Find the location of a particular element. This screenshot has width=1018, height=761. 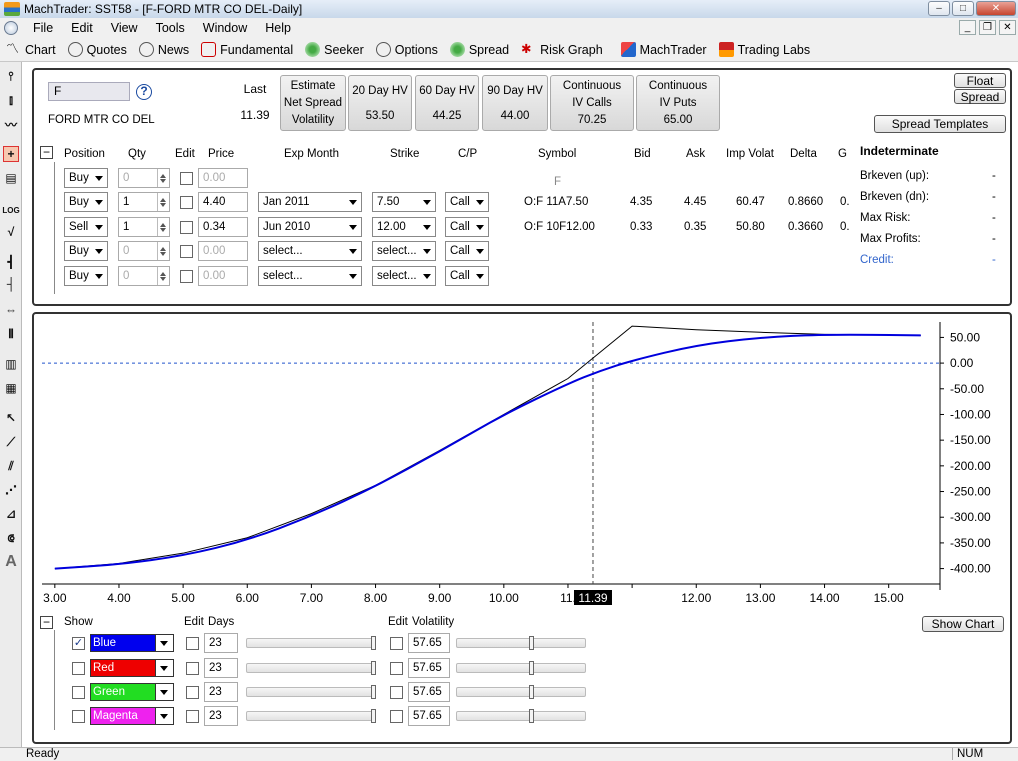

toolbar-quotes-button: Quotes is located at coordinates (97, 49).